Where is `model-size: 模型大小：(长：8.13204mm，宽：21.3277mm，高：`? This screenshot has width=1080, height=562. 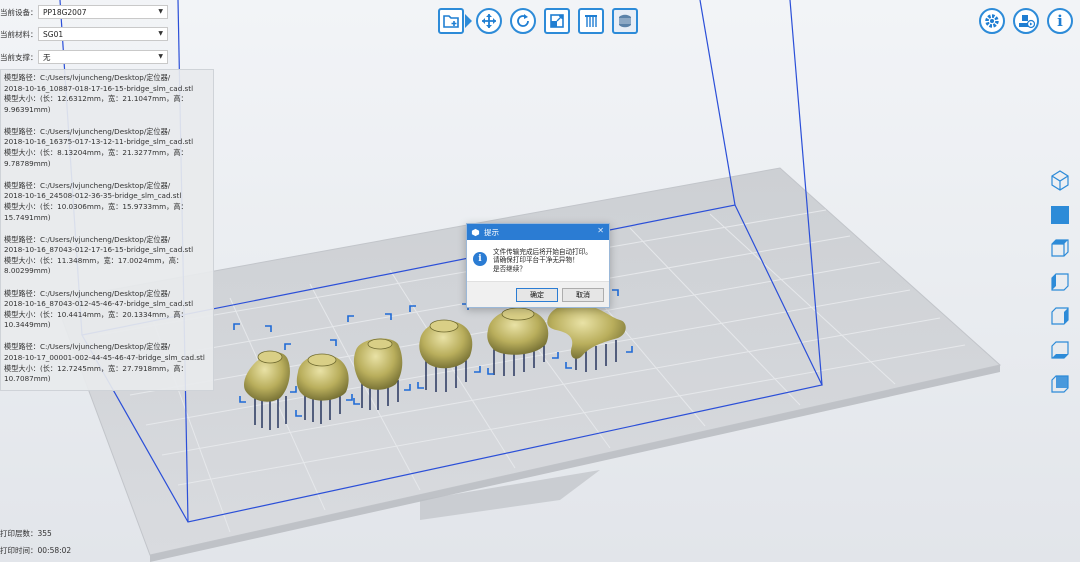 model-size: 模型大小：(长：8.13204mm，宽：21.3277mm，高： is located at coordinates (96, 153).